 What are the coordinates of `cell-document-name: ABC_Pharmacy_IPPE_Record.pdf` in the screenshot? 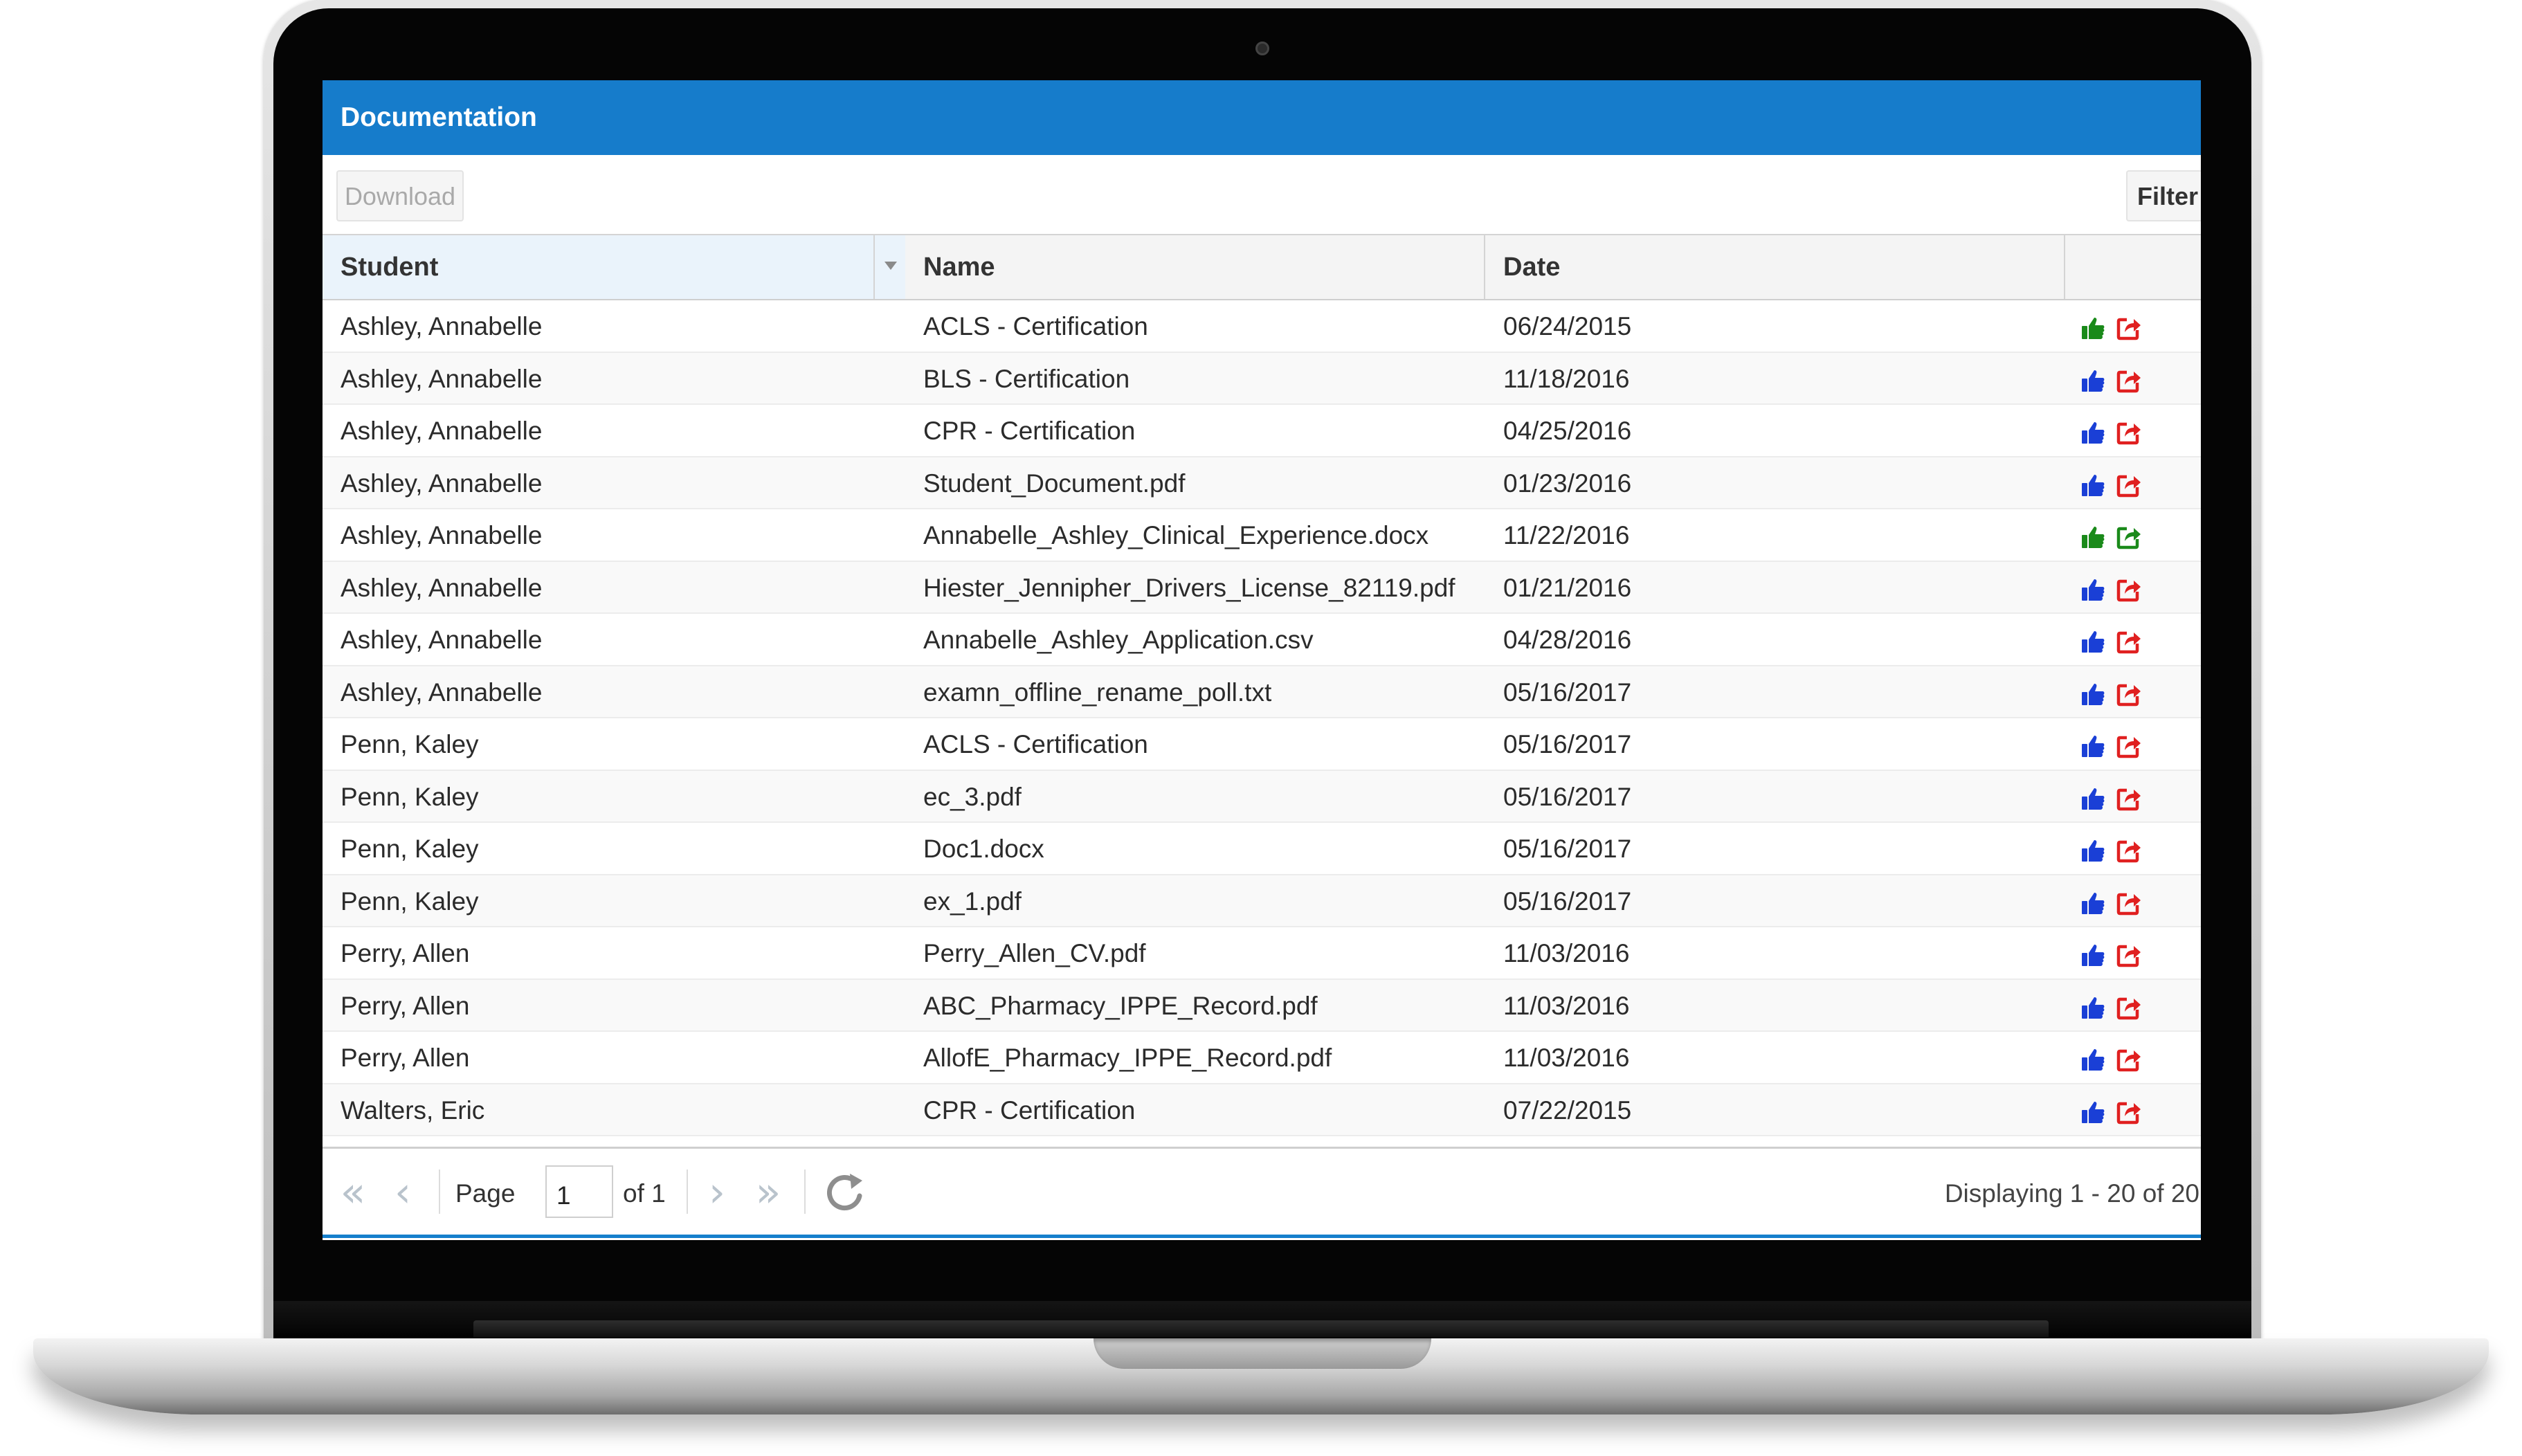 It's located at (1120, 1005).